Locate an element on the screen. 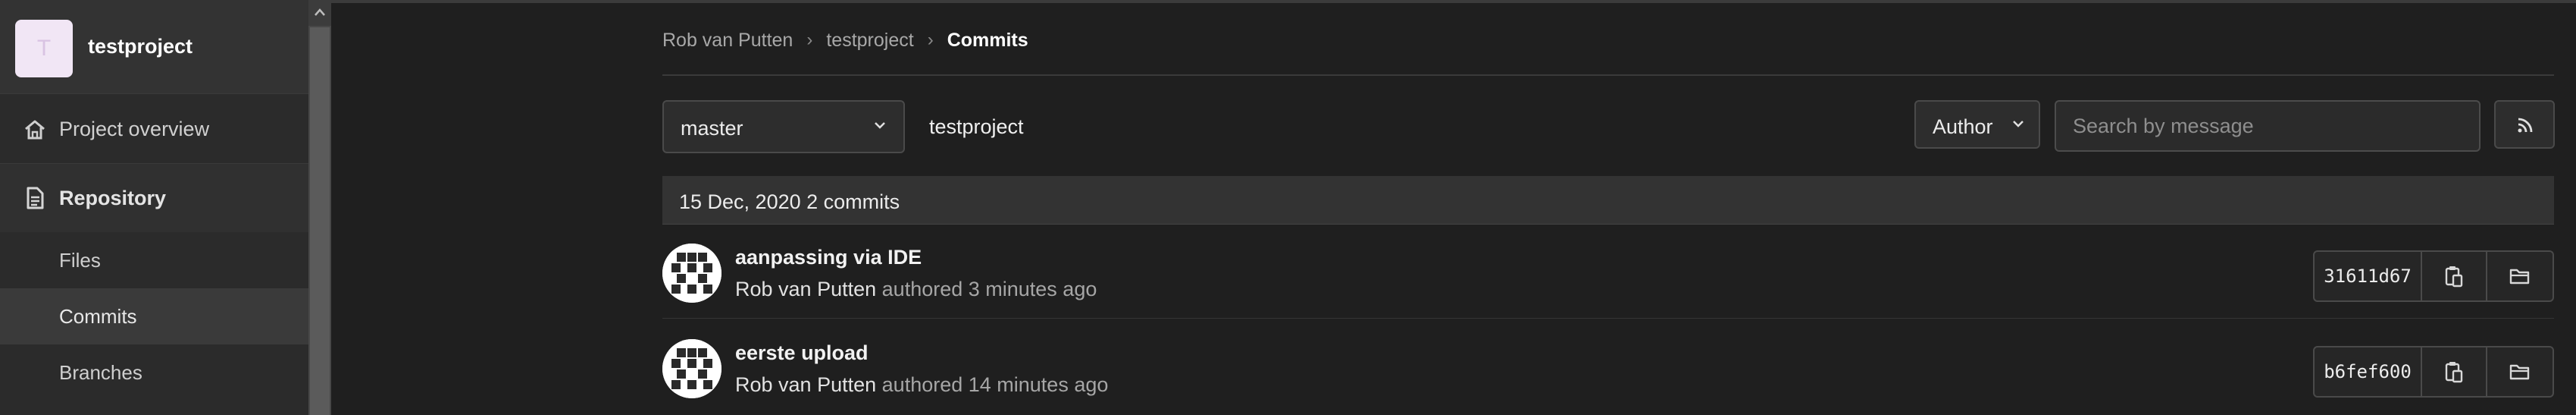 This screenshot has height=415, width=2576. breadcrumb-link-project: testproject is located at coordinates (869, 41).